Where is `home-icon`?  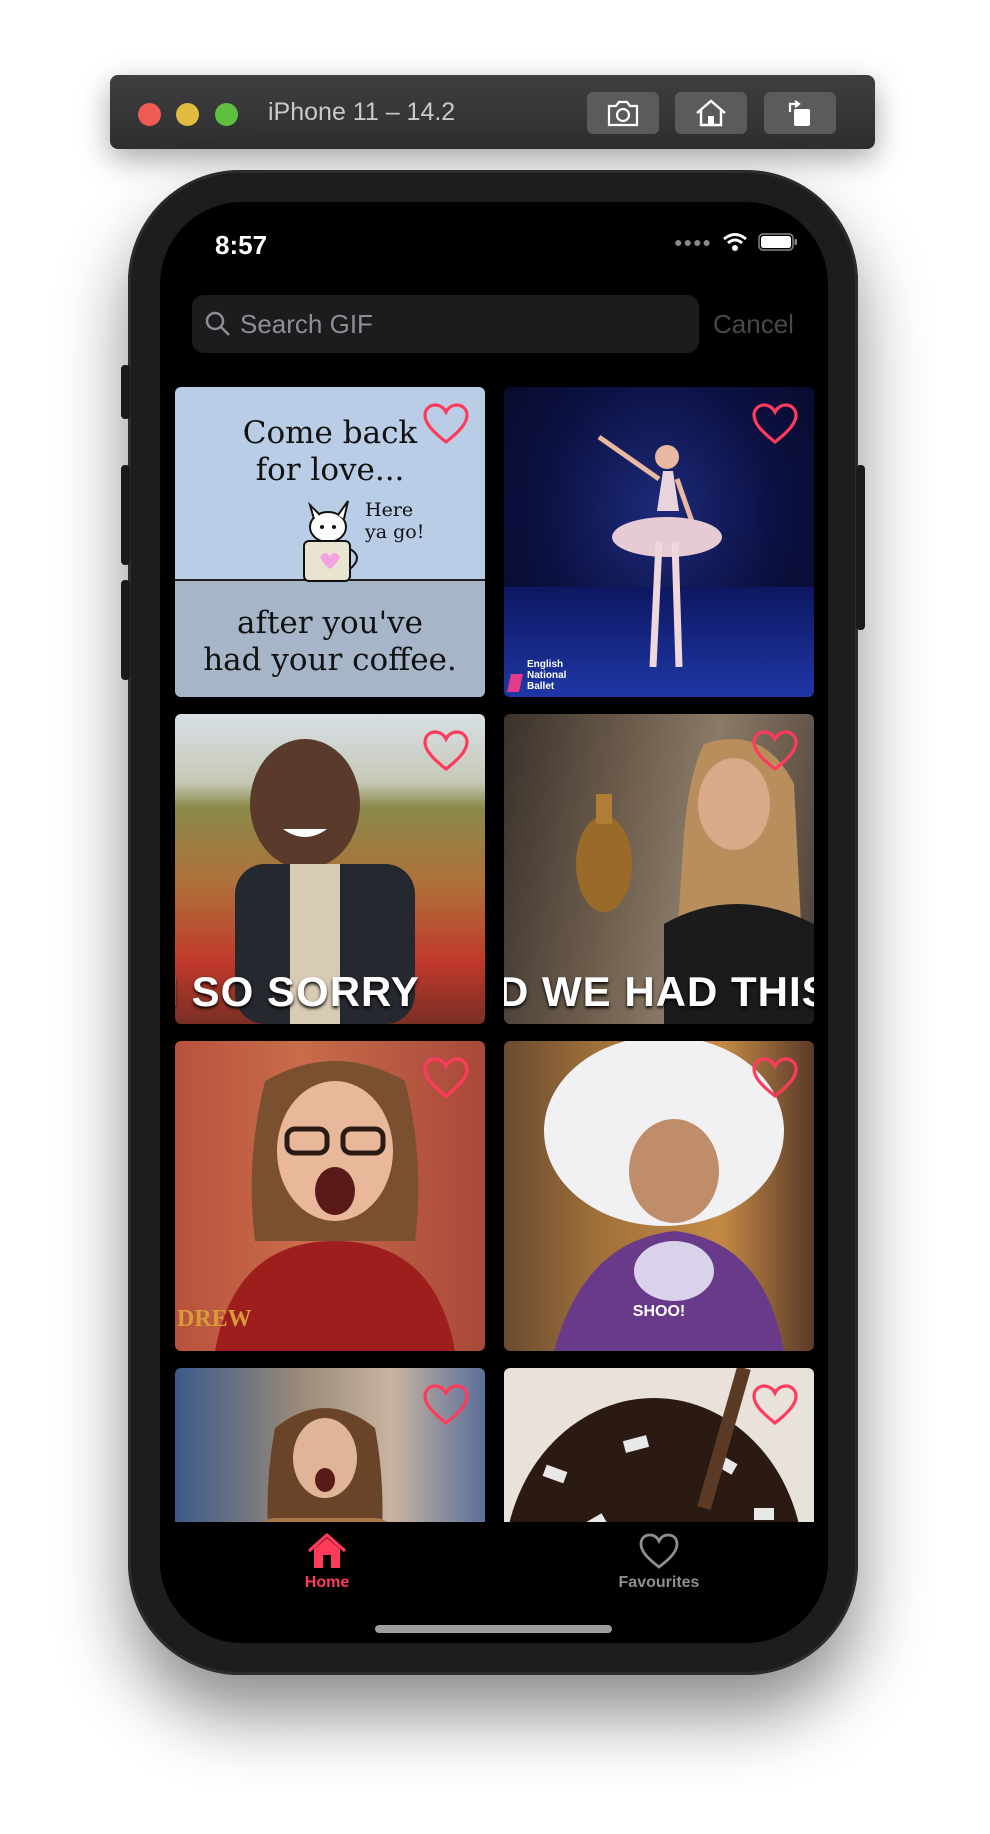
home-icon is located at coordinates (711, 113).